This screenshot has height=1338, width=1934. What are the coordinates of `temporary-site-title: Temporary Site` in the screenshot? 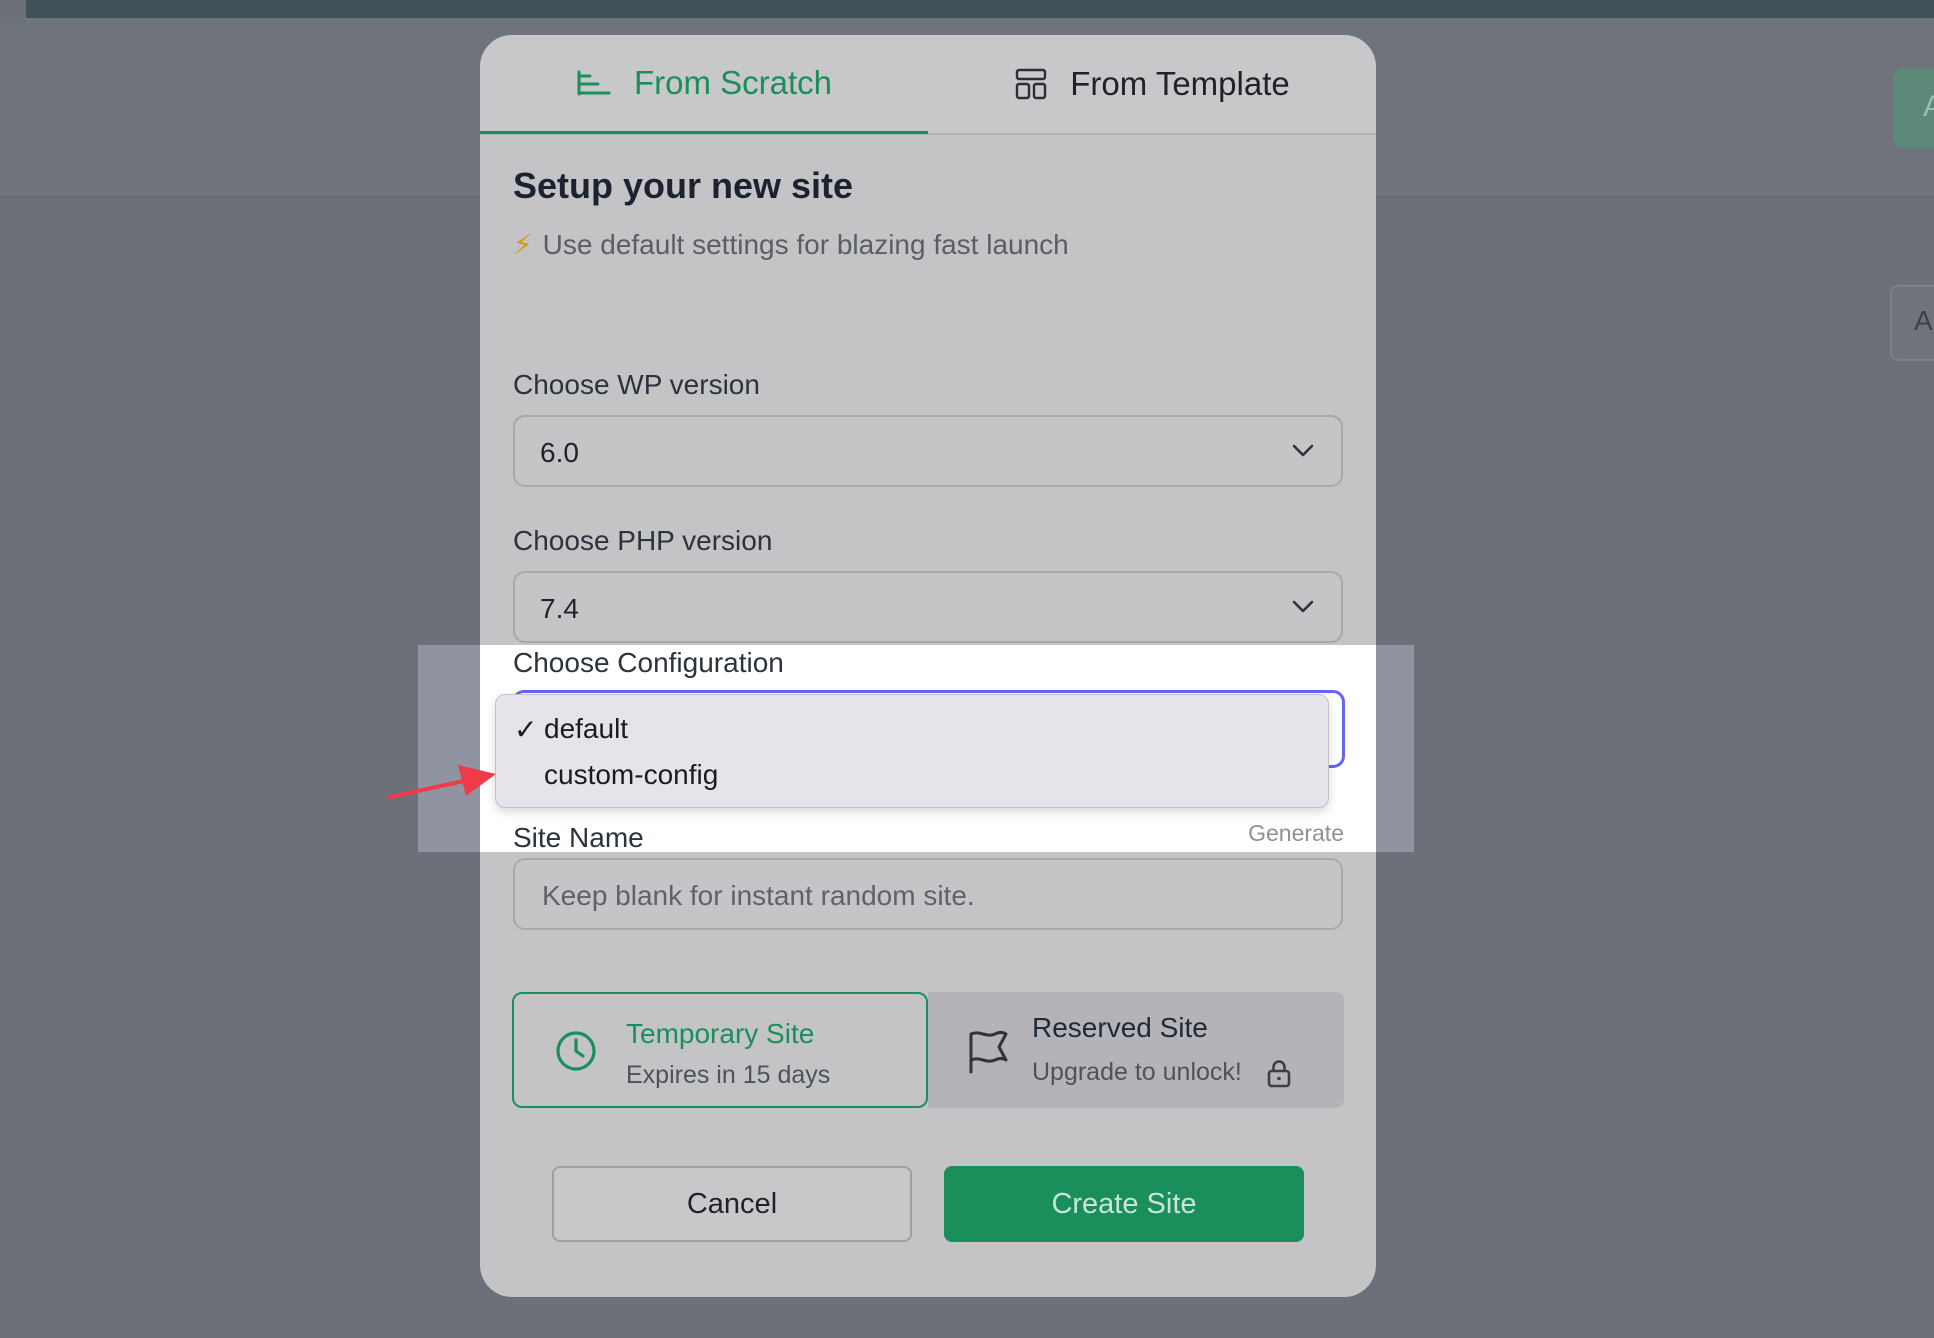 It's located at (720, 1033).